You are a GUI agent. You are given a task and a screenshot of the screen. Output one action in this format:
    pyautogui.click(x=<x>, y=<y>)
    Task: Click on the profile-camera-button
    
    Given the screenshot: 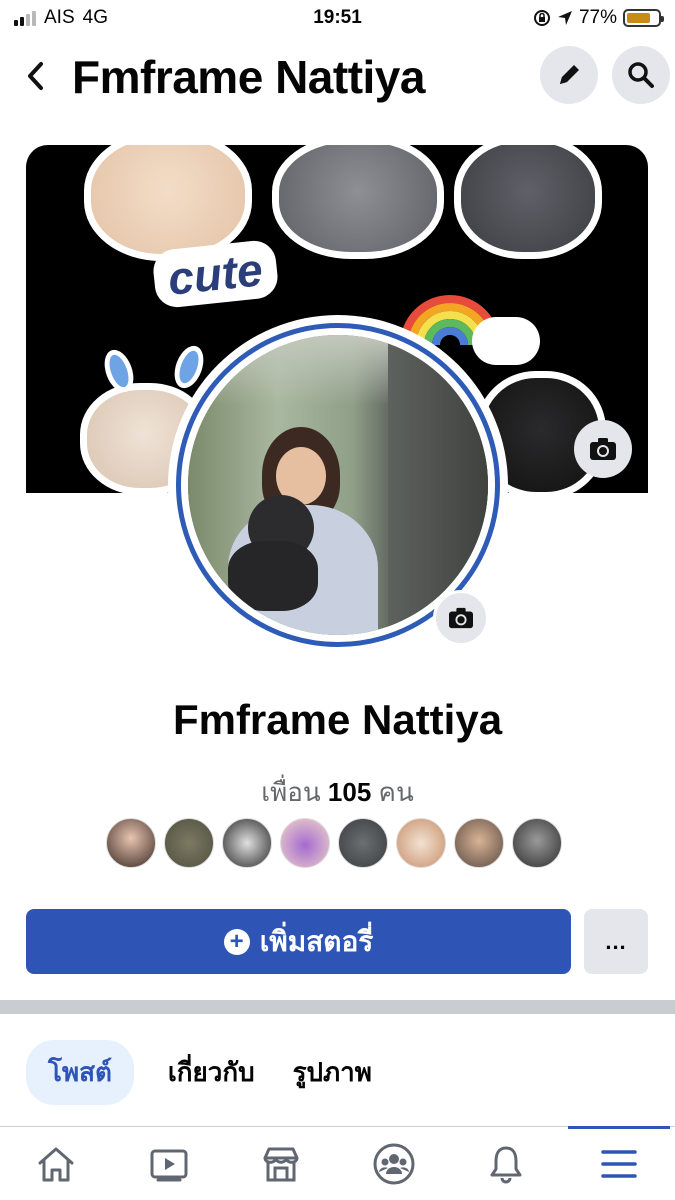 What is the action you would take?
    pyautogui.click(x=461, y=618)
    